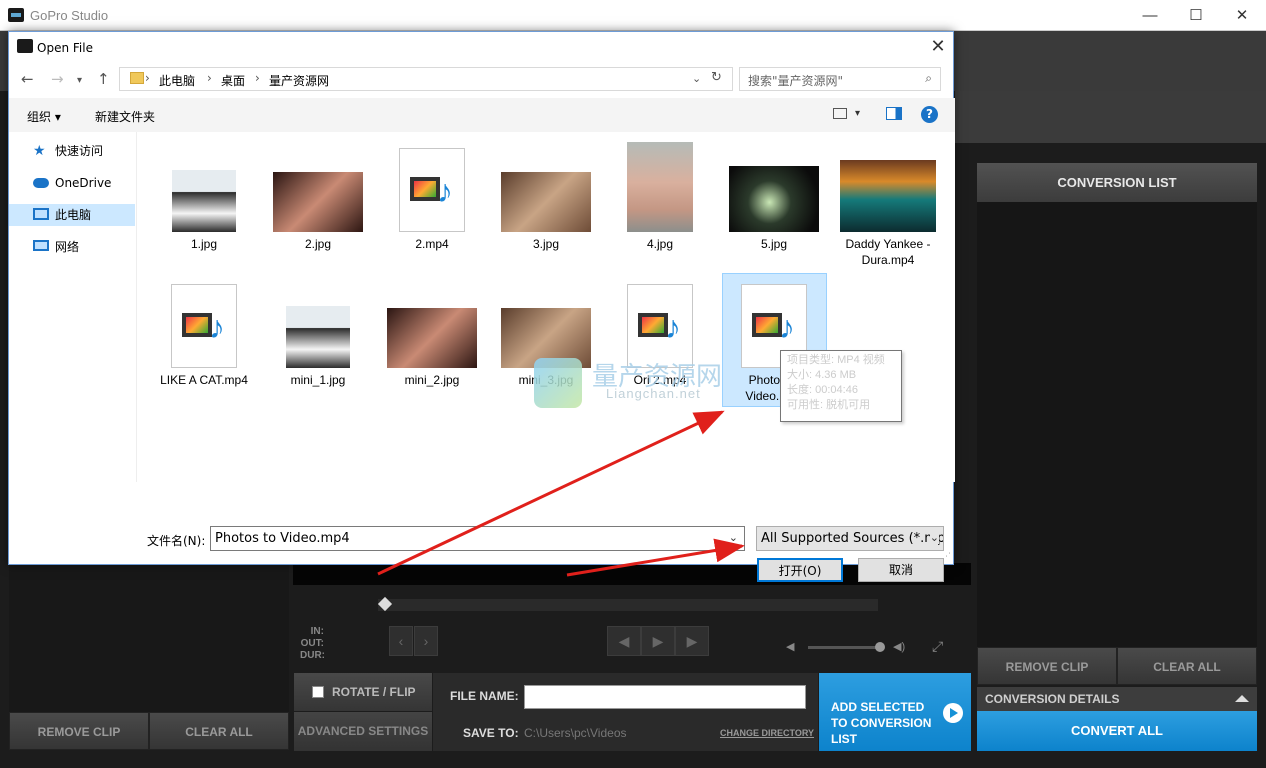 This screenshot has width=1266, height=768. Describe the element at coordinates (149, 637) in the screenshot. I see `clip-list` at that location.